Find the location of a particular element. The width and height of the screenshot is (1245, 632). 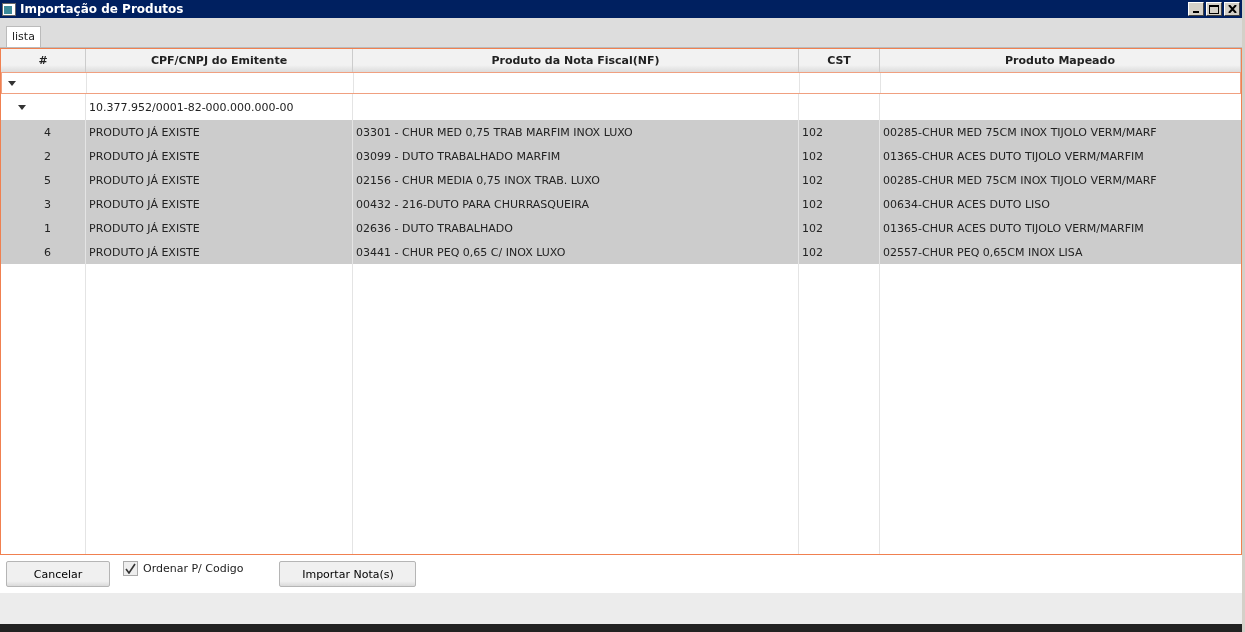

checkbox is located at coordinates (130, 568).